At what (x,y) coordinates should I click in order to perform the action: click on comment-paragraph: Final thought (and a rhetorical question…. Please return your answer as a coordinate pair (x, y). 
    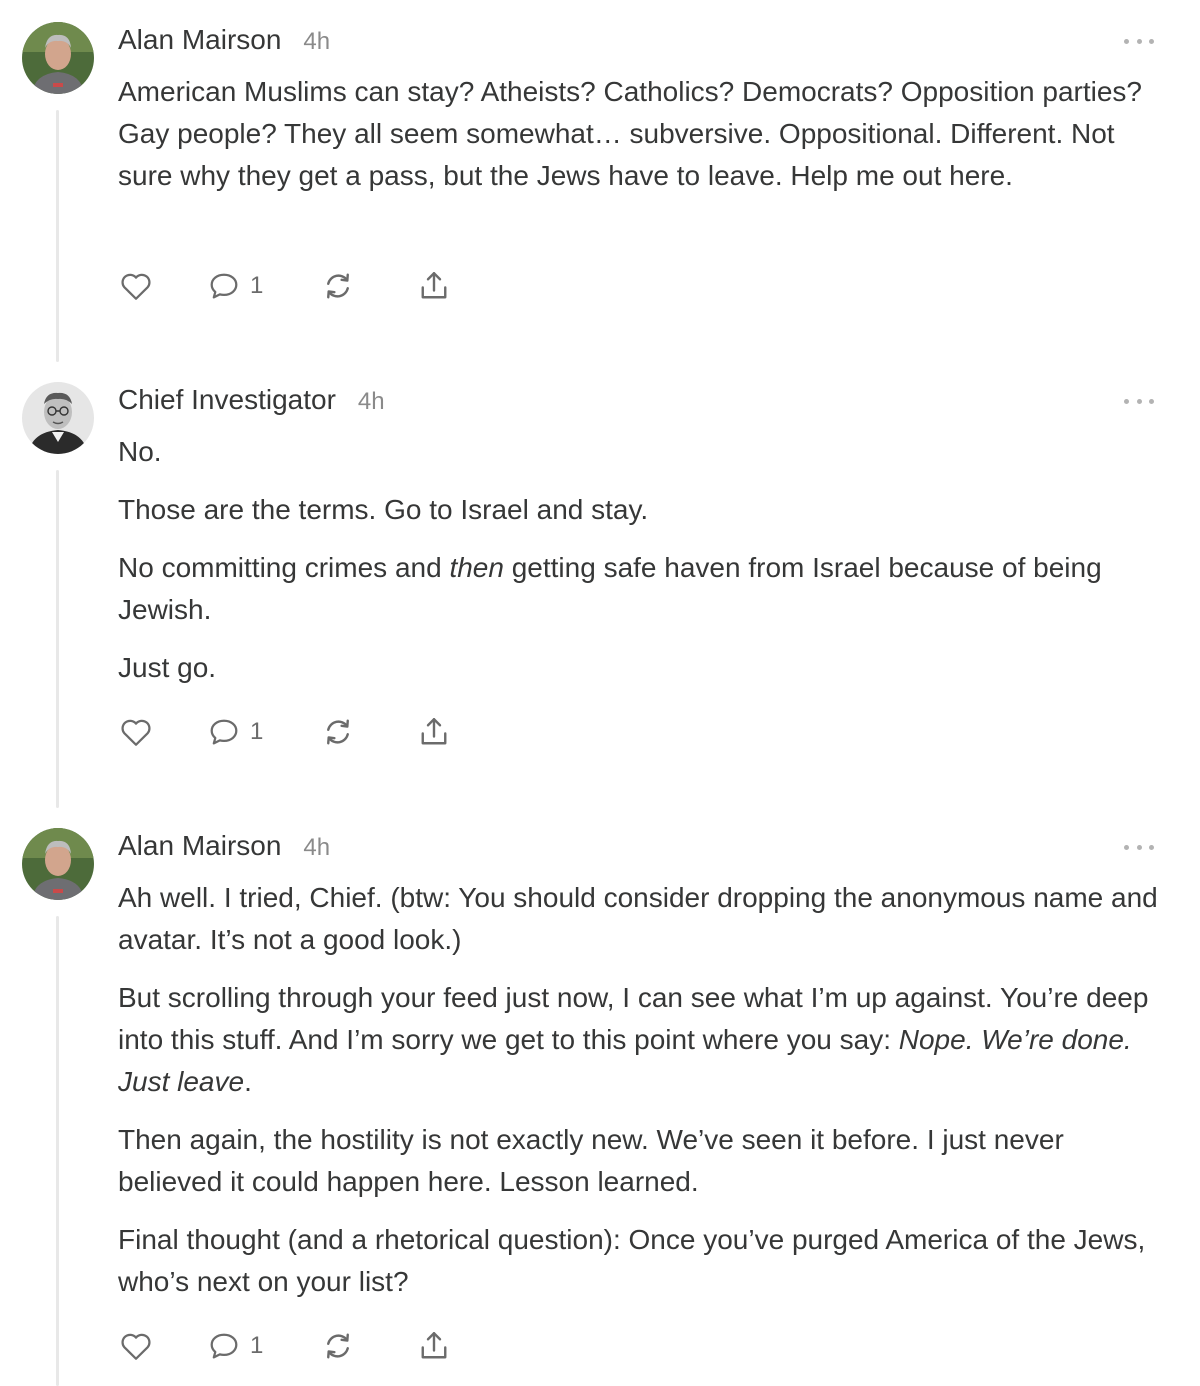
    Looking at the image, I should click on (632, 1260).